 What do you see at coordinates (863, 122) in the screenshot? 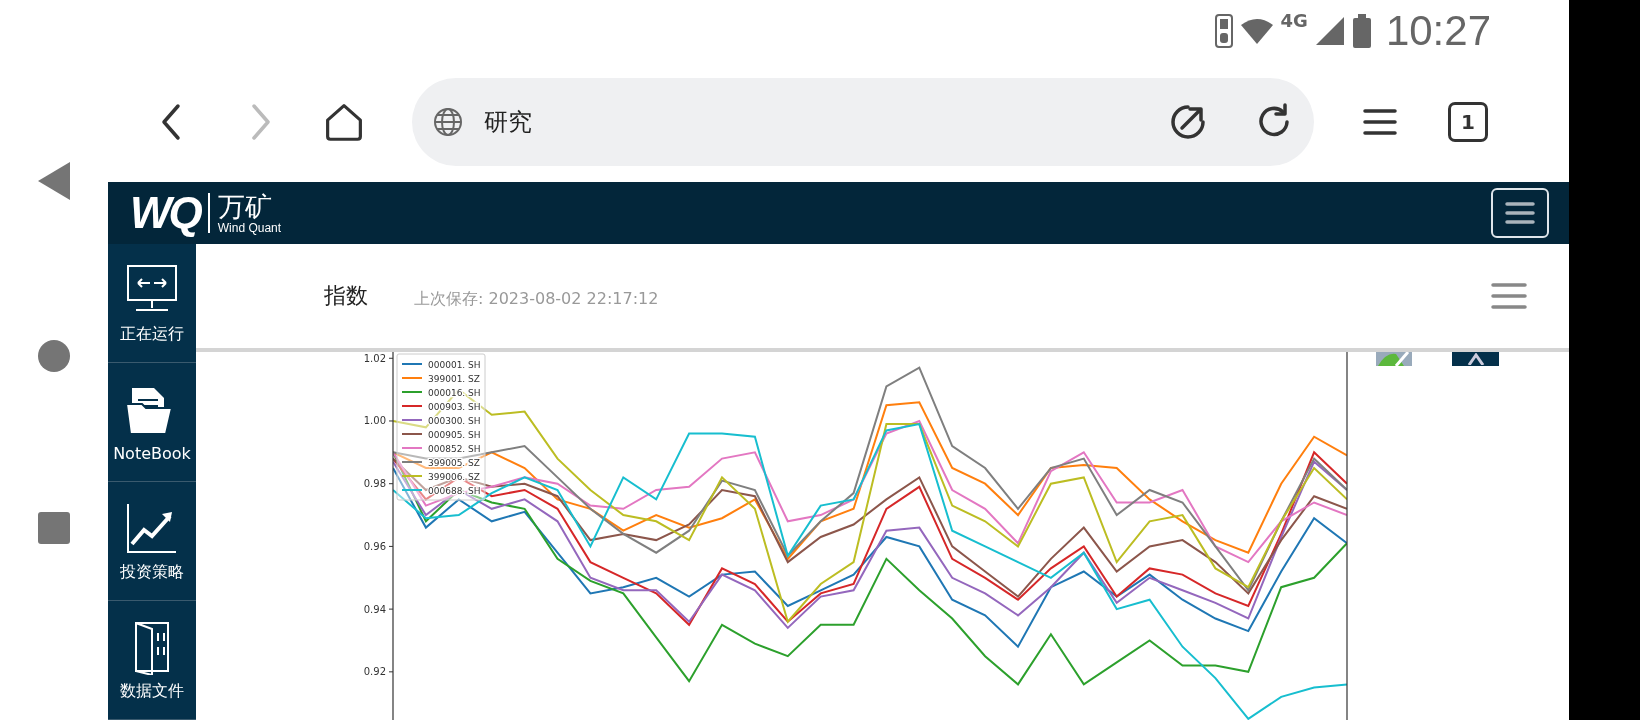
I see `address-field: 研究` at bounding box center [863, 122].